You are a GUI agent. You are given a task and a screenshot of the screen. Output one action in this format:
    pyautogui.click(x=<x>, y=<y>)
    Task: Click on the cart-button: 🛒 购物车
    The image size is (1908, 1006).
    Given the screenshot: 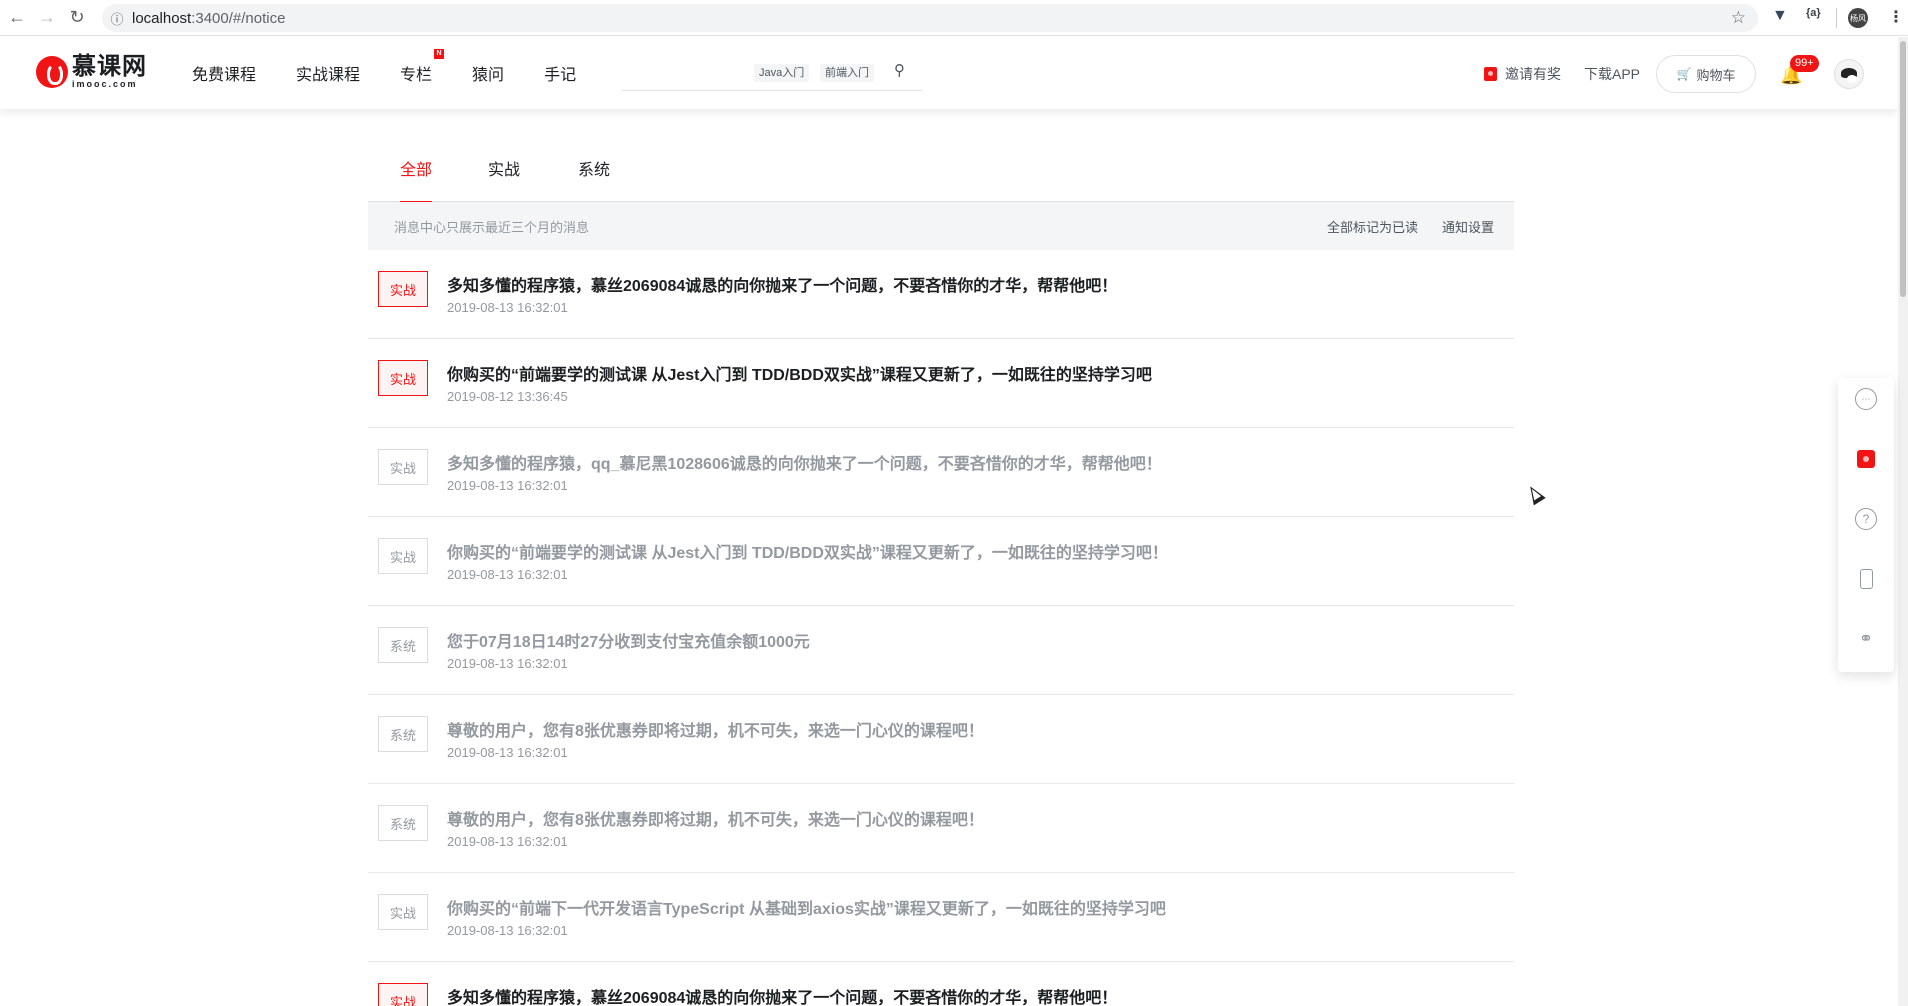 What is the action you would take?
    pyautogui.click(x=1706, y=74)
    